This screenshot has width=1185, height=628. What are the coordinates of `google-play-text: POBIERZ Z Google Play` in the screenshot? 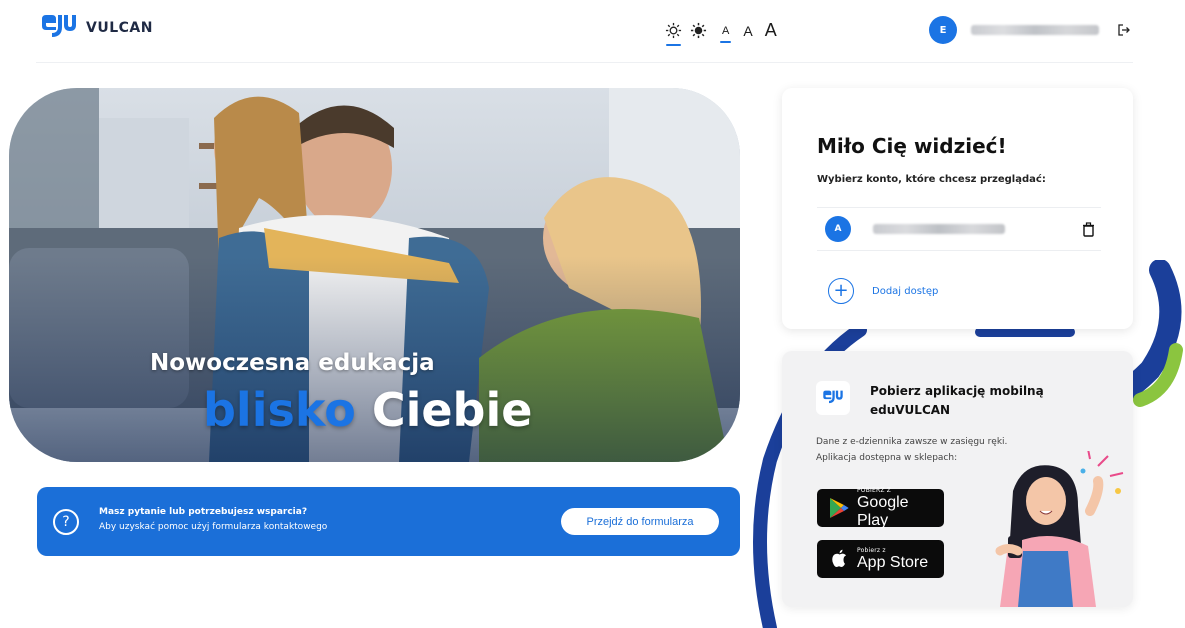 It's located at (900, 508).